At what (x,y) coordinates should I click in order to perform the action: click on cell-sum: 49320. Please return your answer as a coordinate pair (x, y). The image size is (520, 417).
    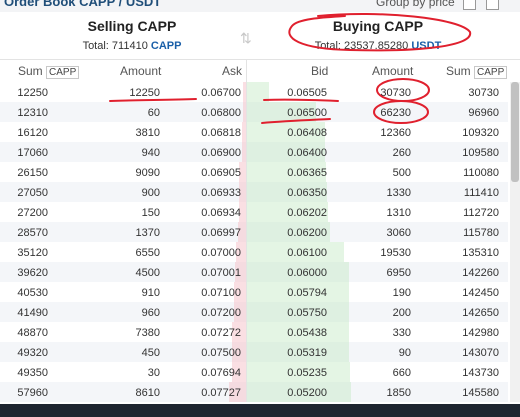
    Looking at the image, I should click on (32, 353).